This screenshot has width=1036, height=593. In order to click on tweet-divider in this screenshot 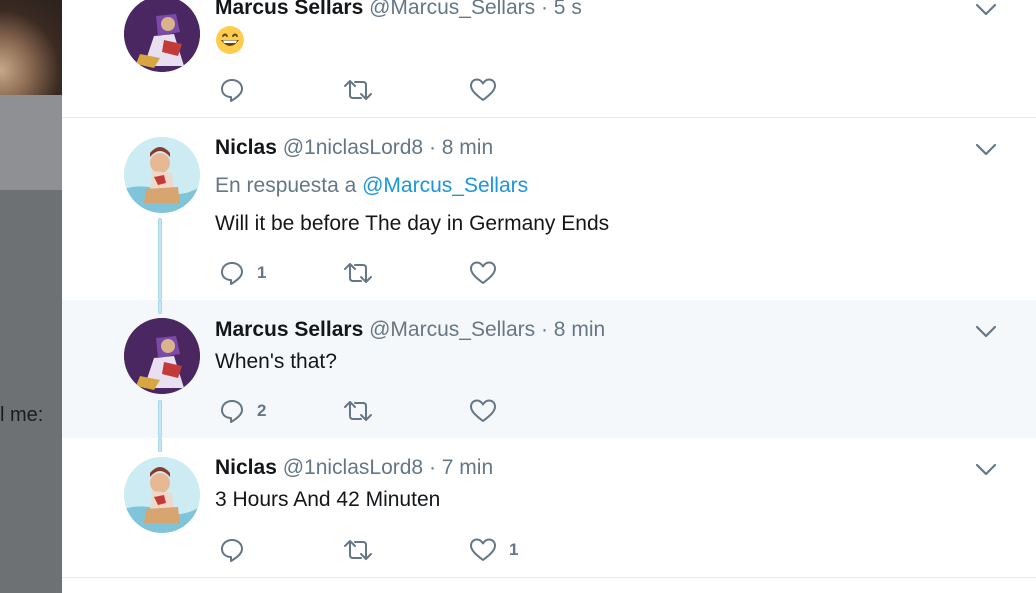, I will do `click(549, 577)`.